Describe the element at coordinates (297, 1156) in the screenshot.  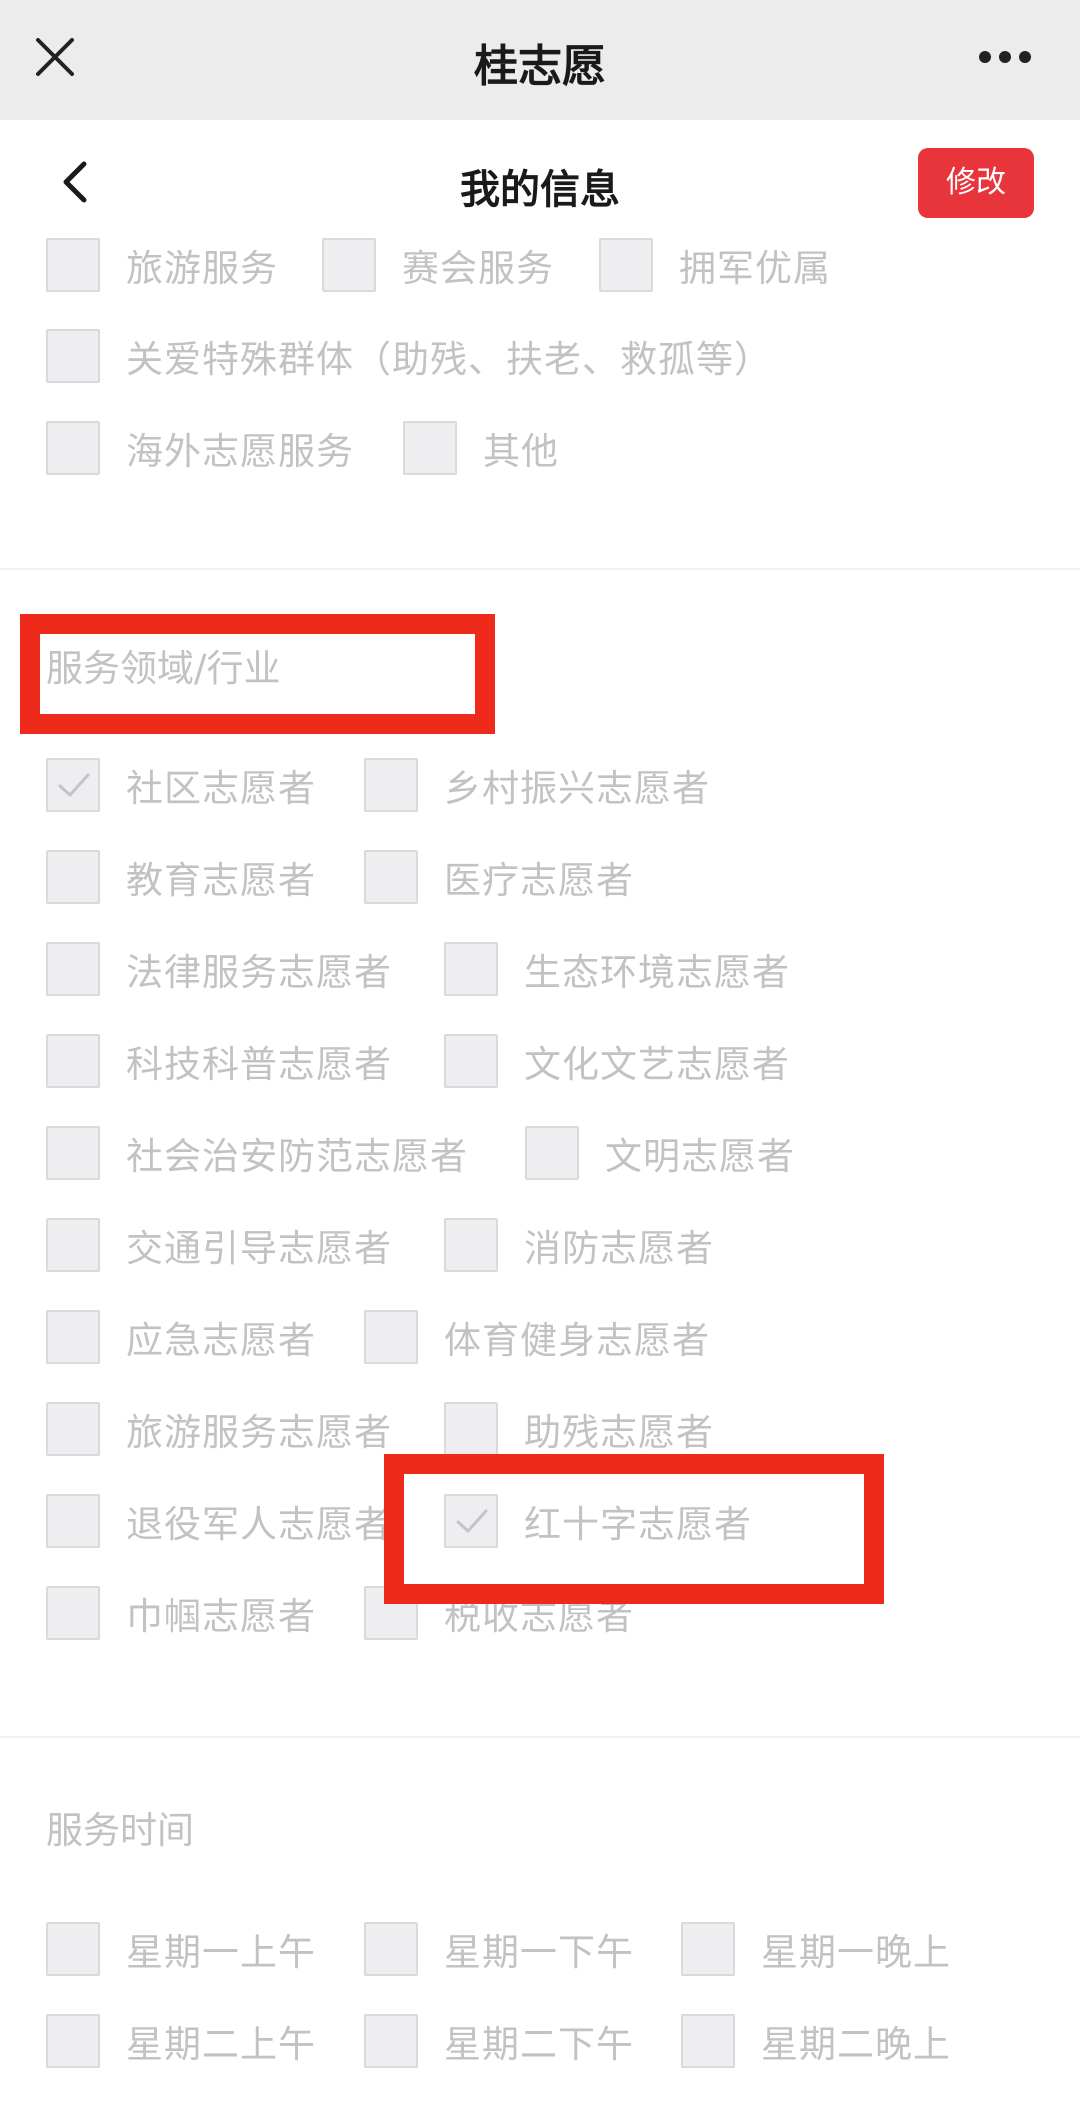
I see `option-label: 社会治安防范志愿者` at that location.